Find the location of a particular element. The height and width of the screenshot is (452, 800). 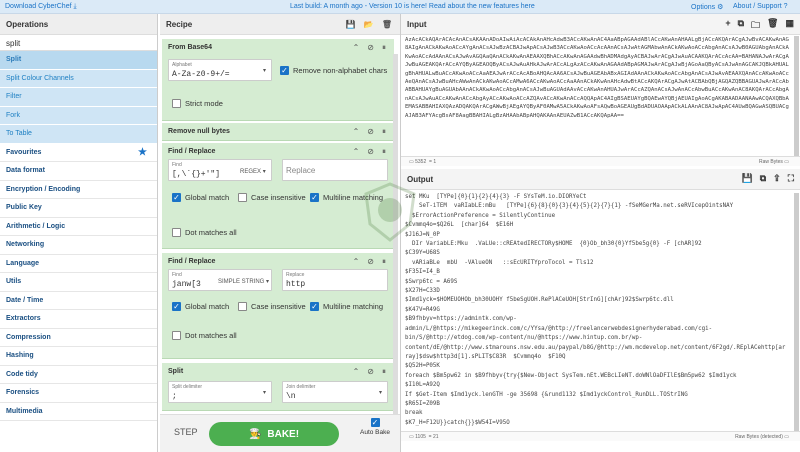

category-item: Extractors is located at coordinates (78, 319).